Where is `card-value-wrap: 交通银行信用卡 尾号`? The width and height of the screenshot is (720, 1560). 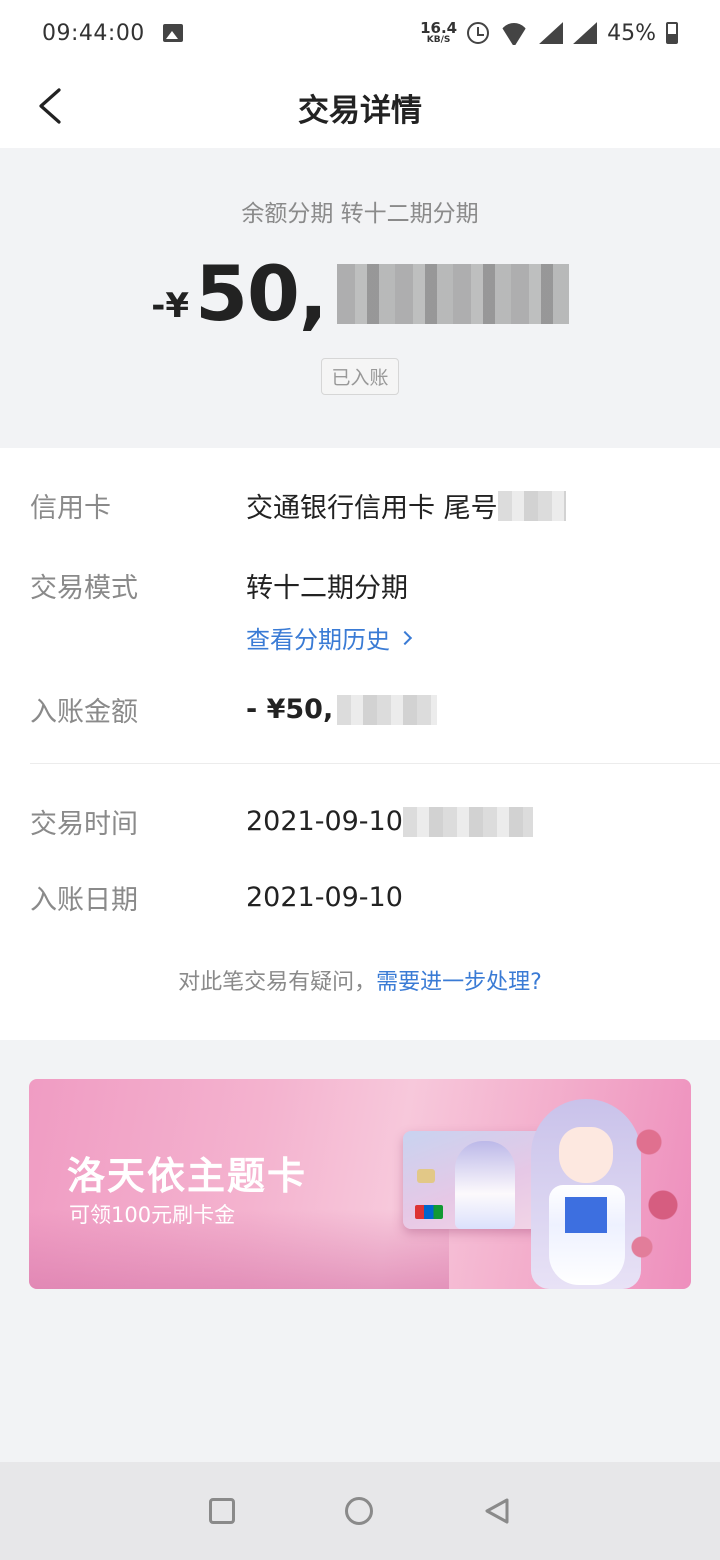 card-value-wrap: 交通银行信用卡 尾号 is located at coordinates (406, 505).